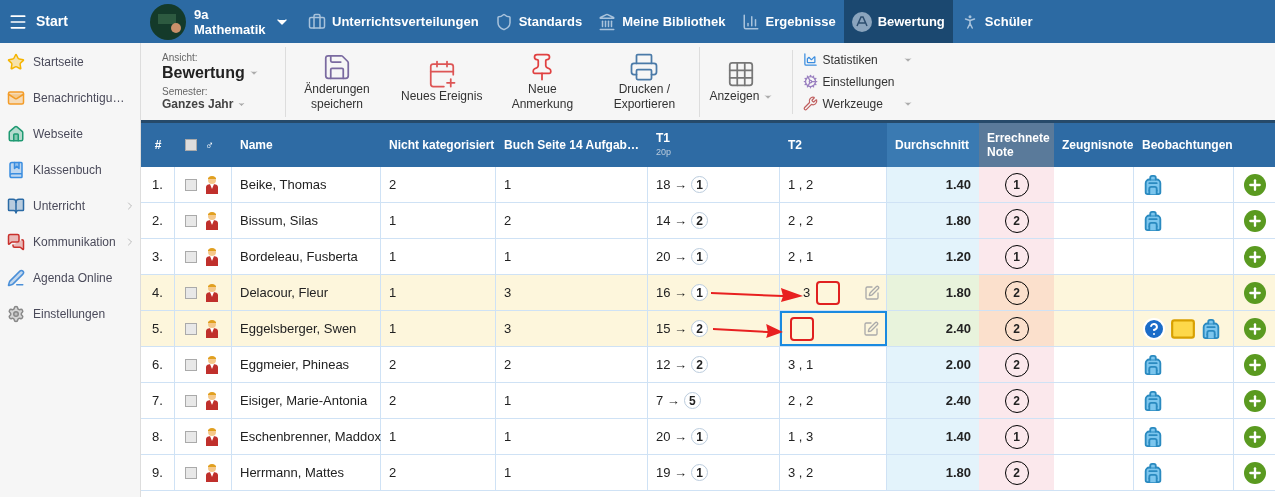  I want to click on subject-name: Mathematik, so click(230, 29).